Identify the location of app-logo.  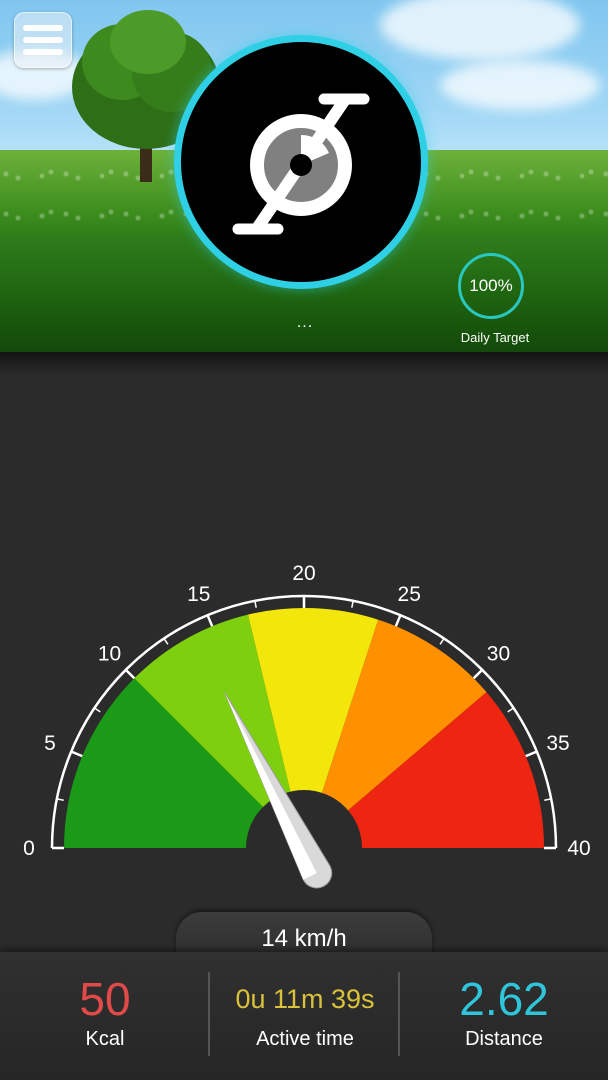
(301, 162).